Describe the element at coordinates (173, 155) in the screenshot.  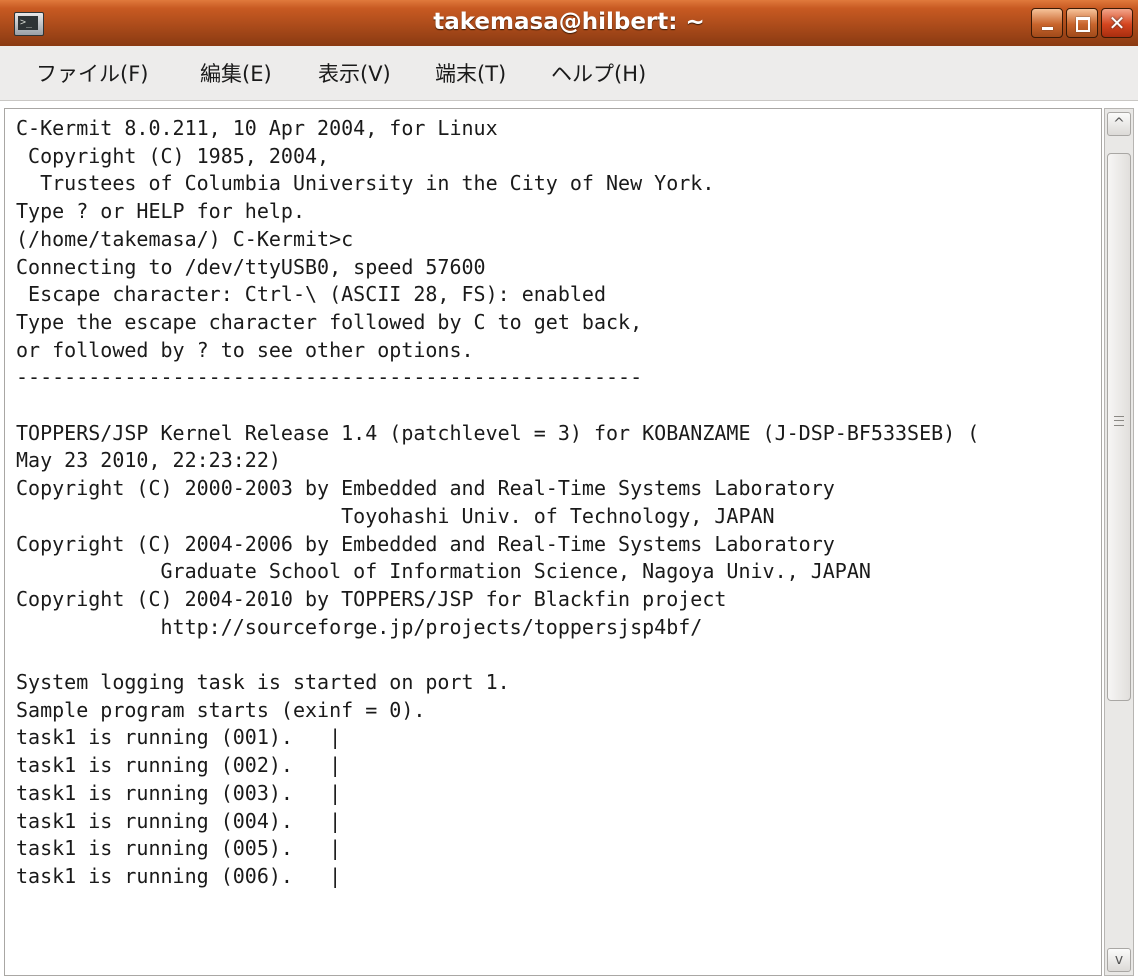
I see `terminal-line: Copyright (C) 1985, 2004,` at that location.